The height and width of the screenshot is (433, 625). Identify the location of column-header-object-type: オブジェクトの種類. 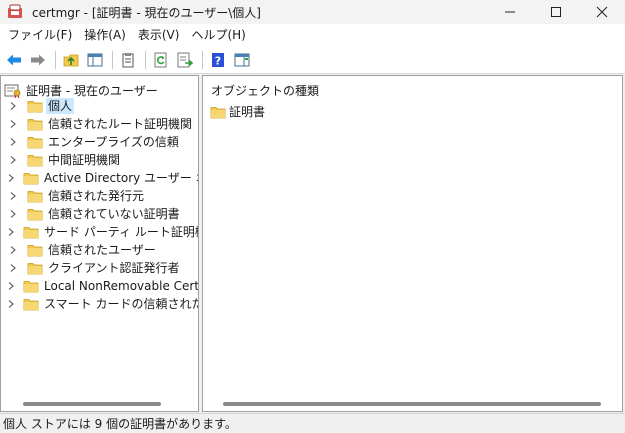
(265, 90).